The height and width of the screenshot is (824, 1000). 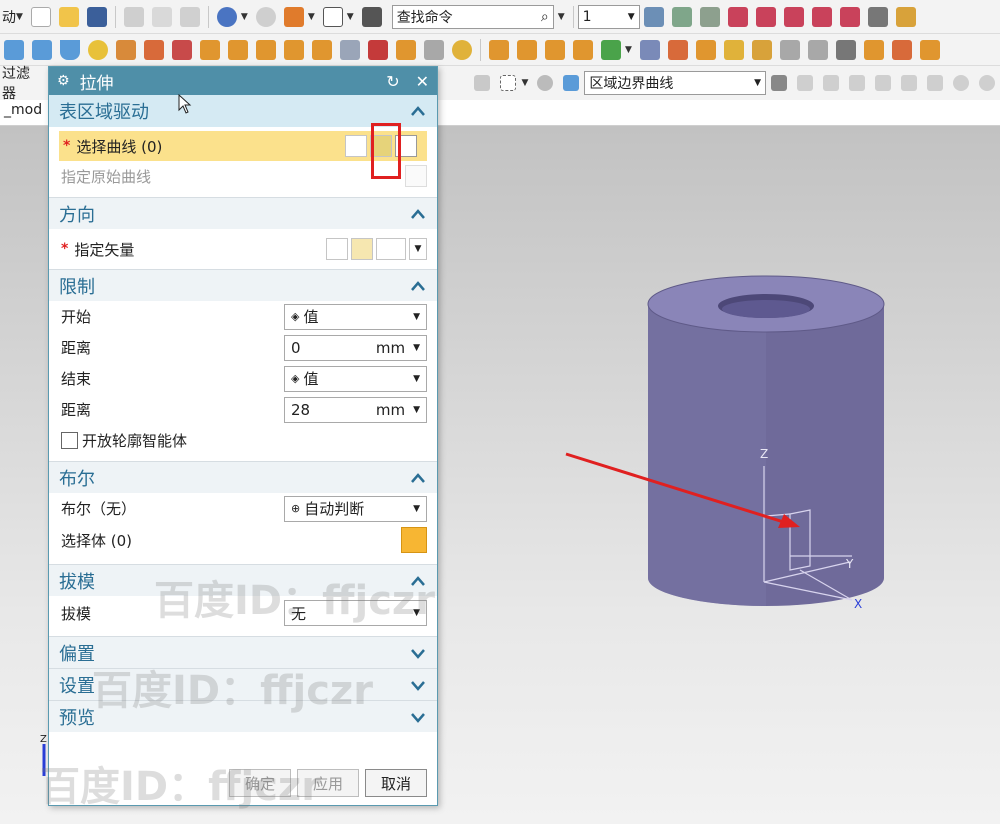 What do you see at coordinates (472, 16) in the screenshot?
I see `search-command-input: 查找命令 ⌕` at bounding box center [472, 16].